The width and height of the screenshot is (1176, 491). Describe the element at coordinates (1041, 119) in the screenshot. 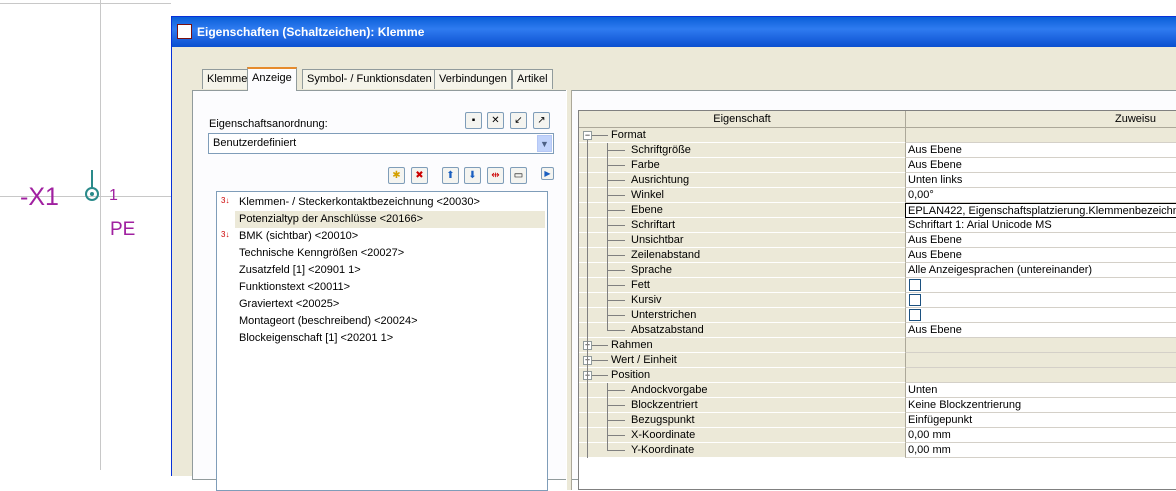

I see `column-header-zuweisung: Zuweisu` at that location.